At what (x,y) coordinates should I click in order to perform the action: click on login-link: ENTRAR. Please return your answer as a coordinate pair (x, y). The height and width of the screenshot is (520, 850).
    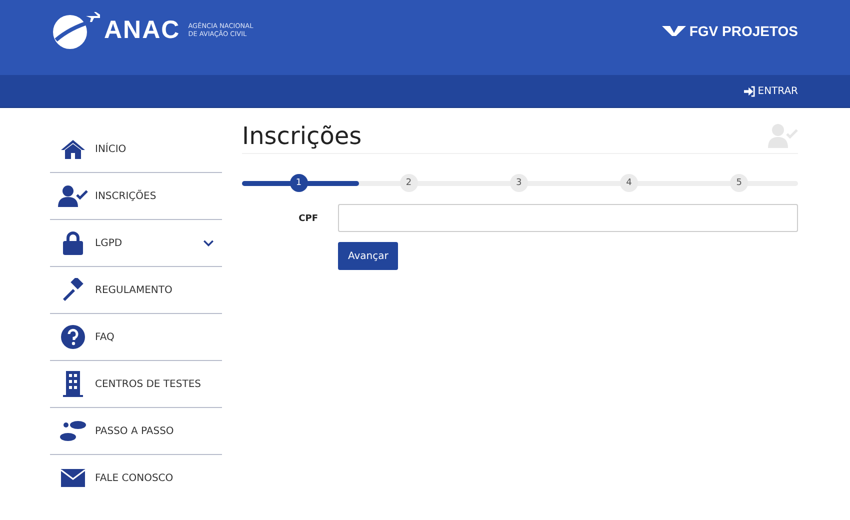
    Looking at the image, I should click on (771, 91).